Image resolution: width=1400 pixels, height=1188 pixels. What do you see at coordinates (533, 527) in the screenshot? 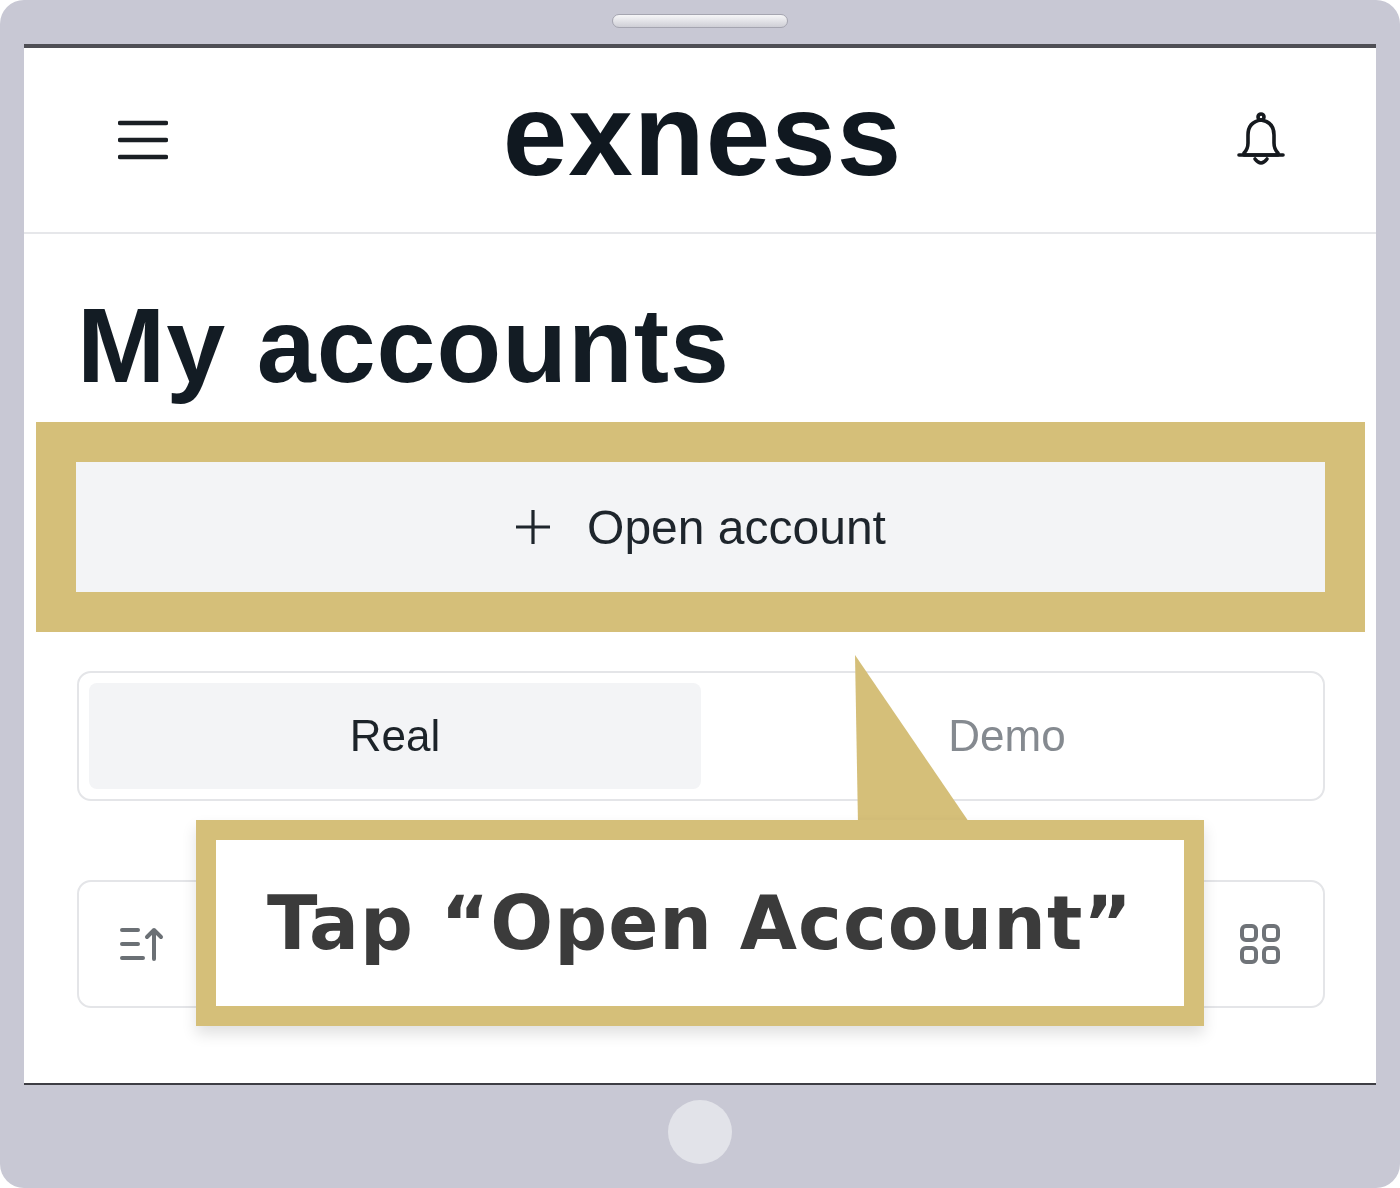
I see `plus-icon` at bounding box center [533, 527].